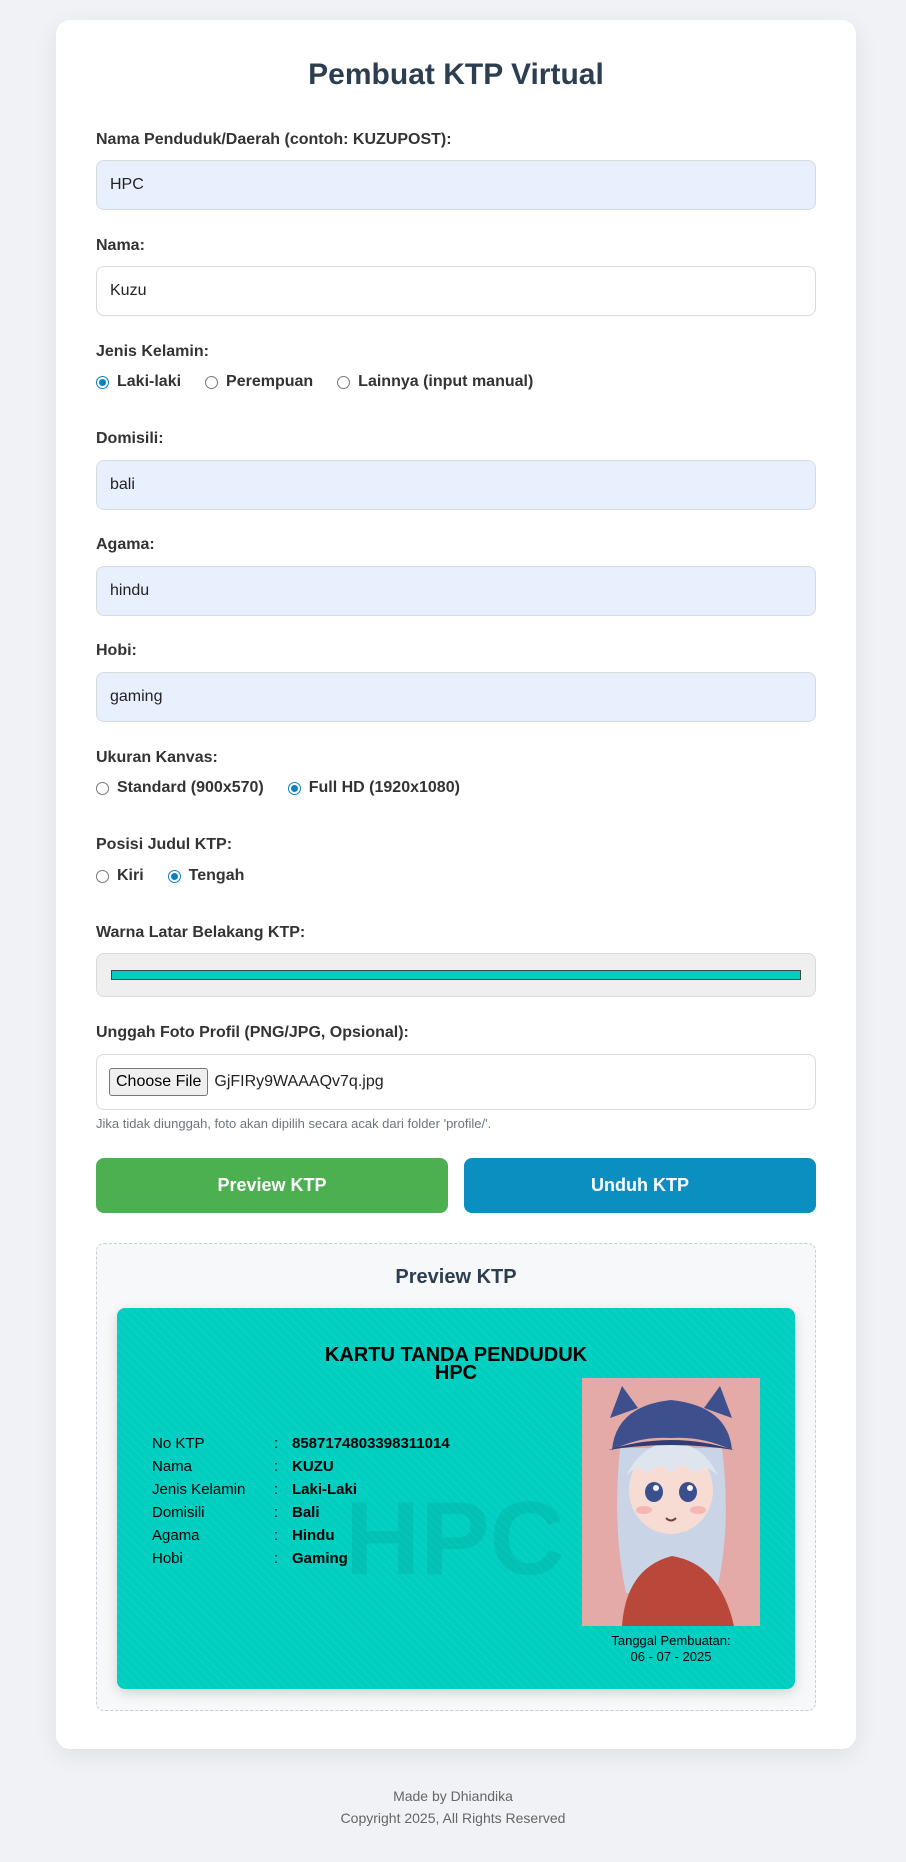 The height and width of the screenshot is (1862, 906). Describe the element at coordinates (172, 1466) in the screenshot. I see `ktp-row-key: Nama` at that location.